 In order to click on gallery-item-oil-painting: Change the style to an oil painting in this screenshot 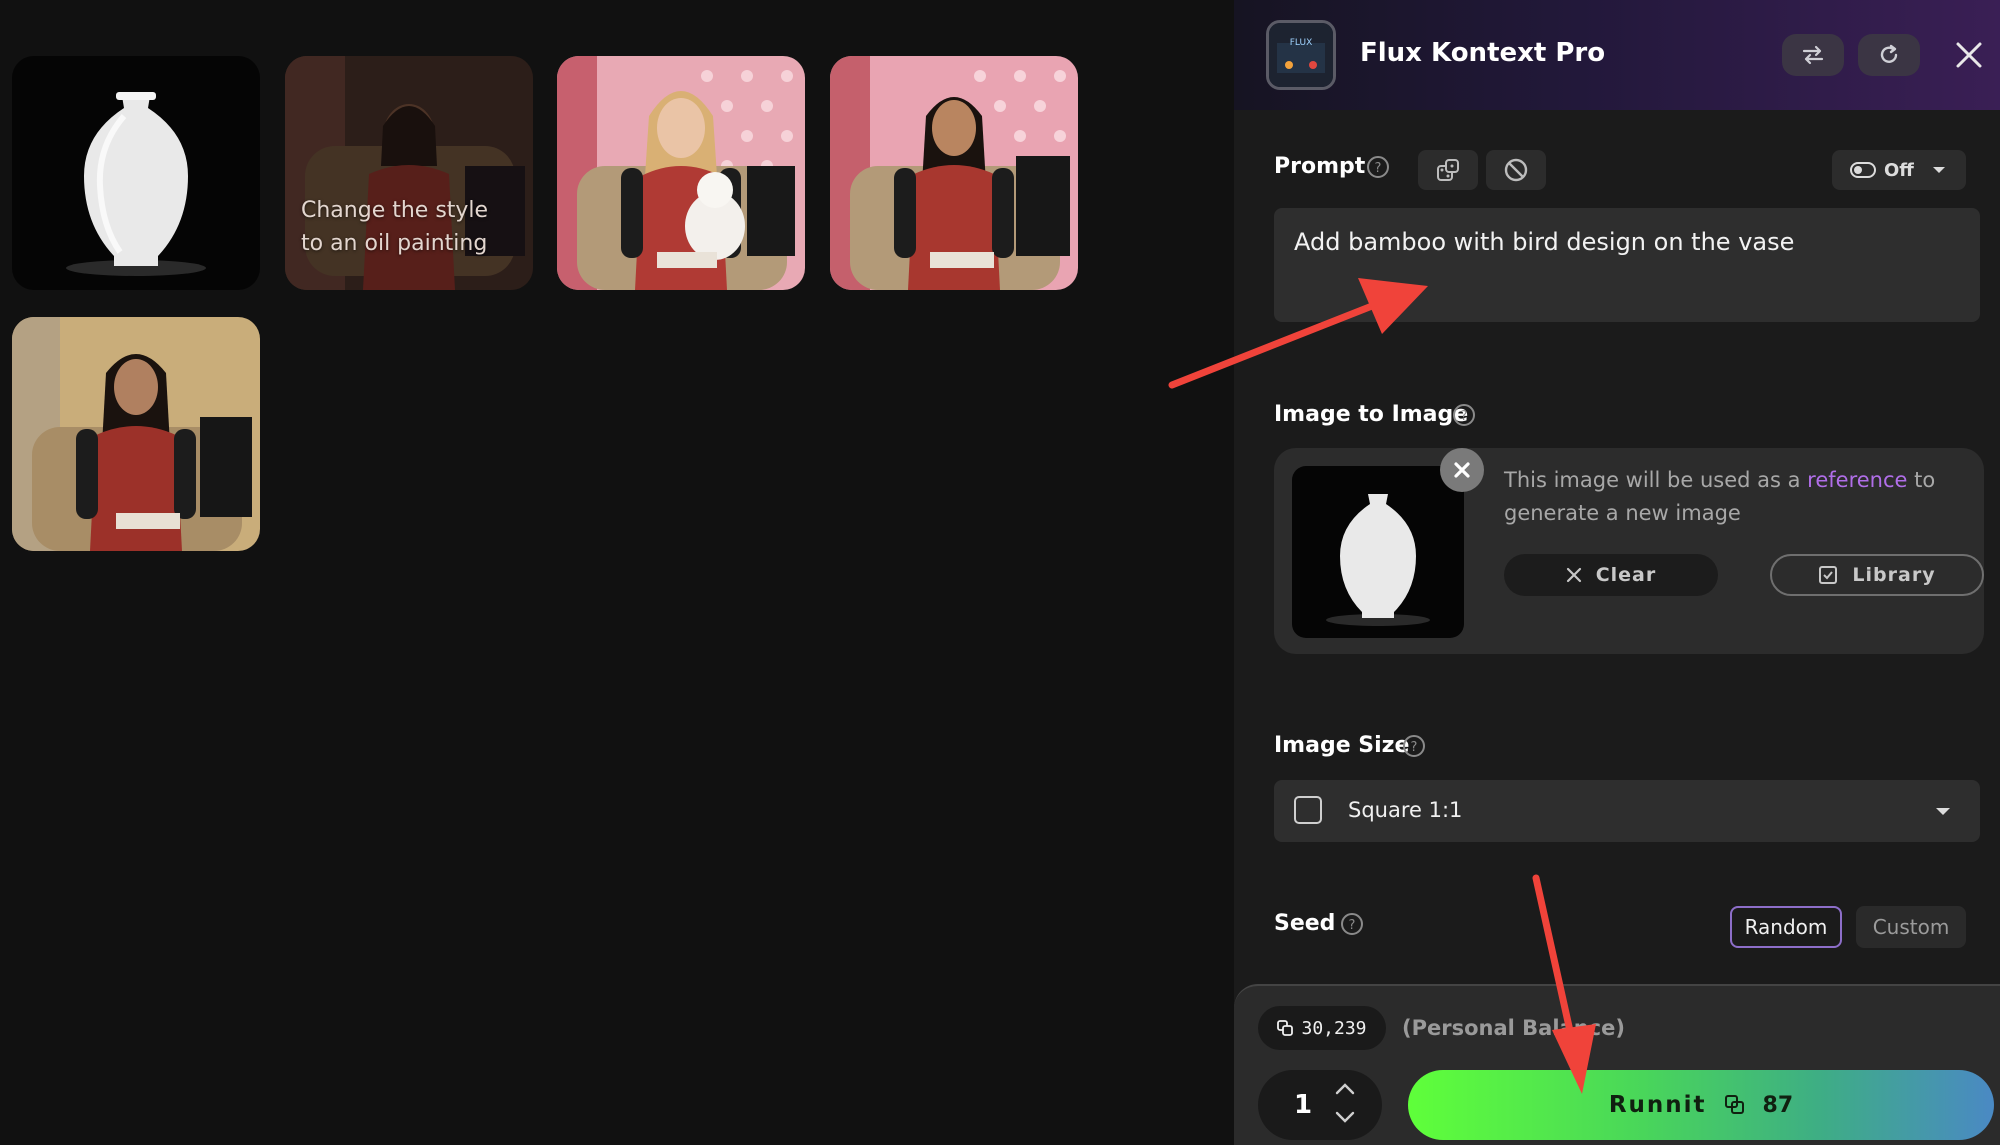, I will do `click(409, 173)`.